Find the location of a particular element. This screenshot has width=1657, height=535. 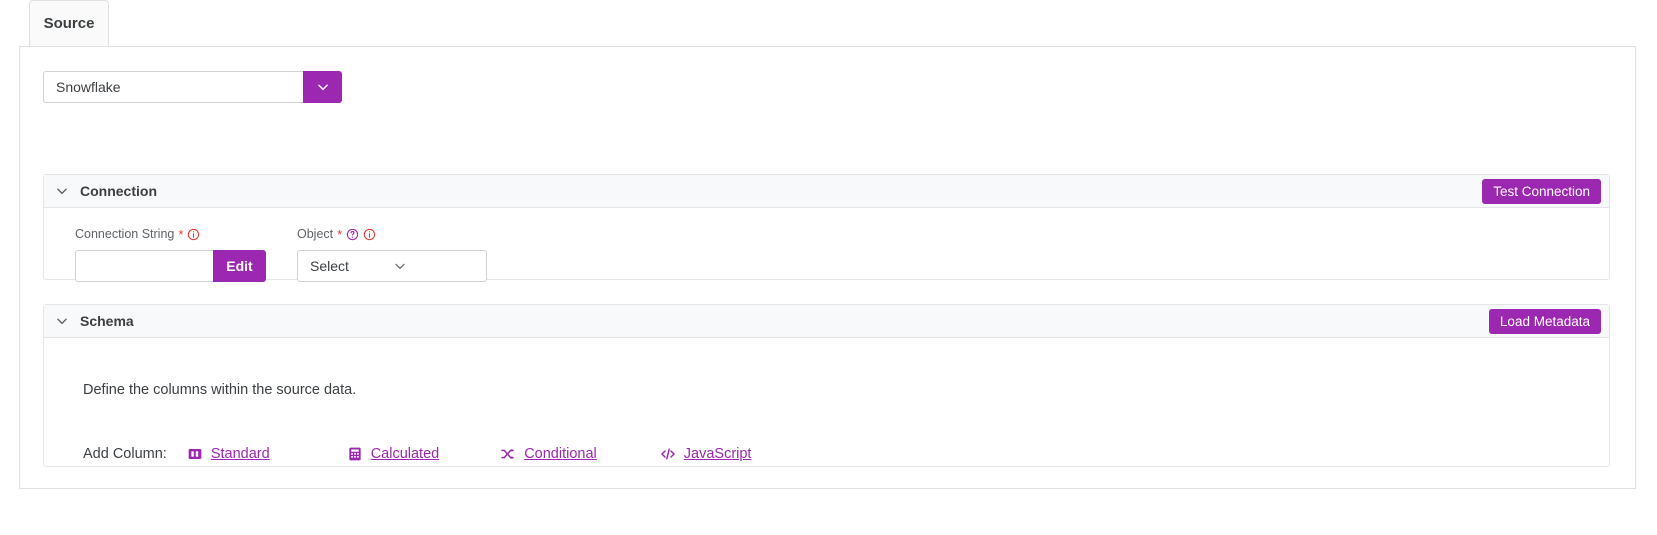

columns-icon is located at coordinates (195, 454).